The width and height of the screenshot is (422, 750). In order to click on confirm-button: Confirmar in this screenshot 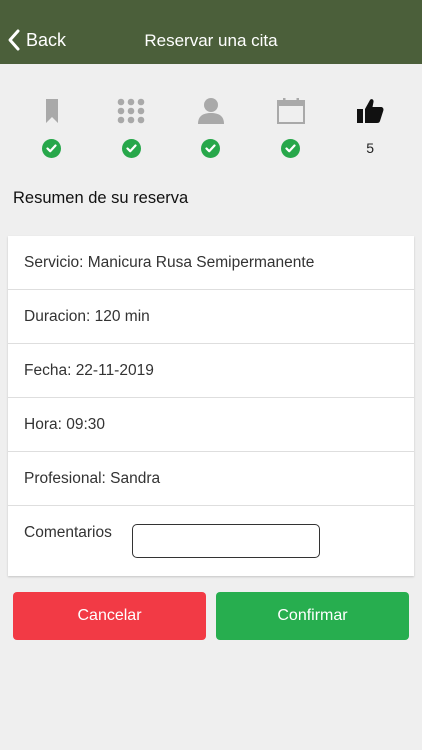, I will do `click(312, 616)`.